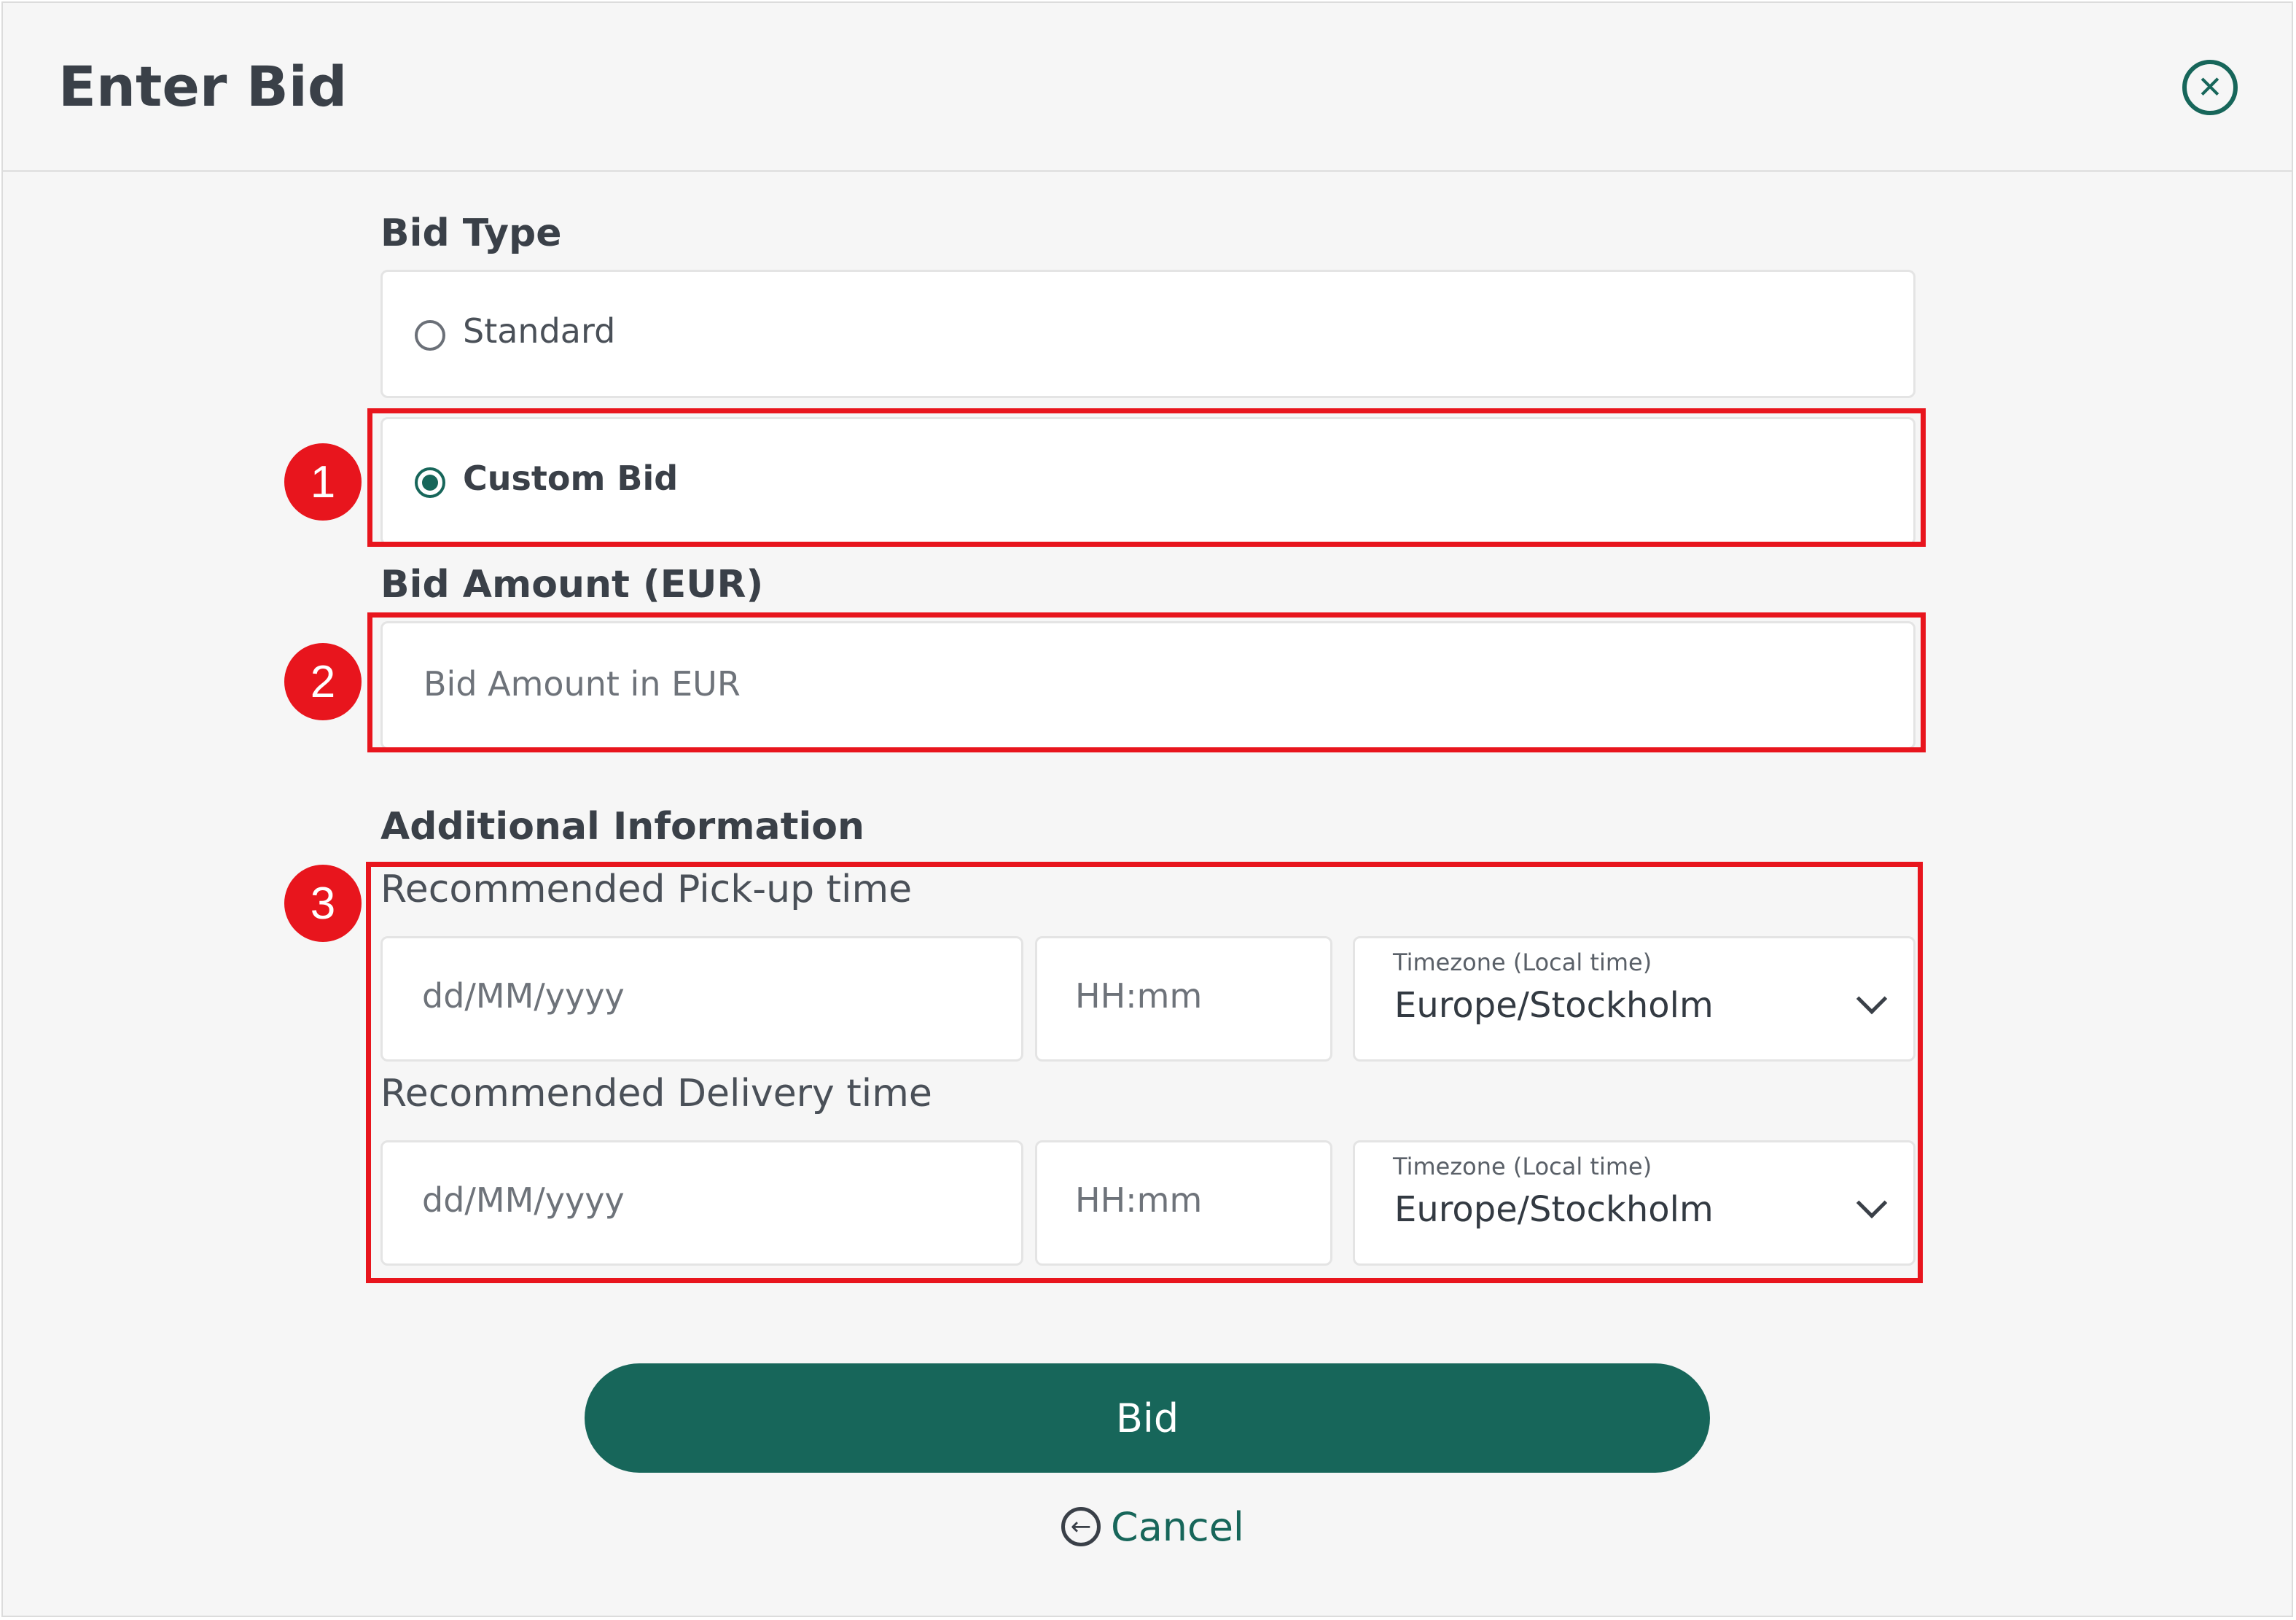  Describe the element at coordinates (1148, 334) in the screenshot. I see `bid-type-option-standard: Standard` at that location.